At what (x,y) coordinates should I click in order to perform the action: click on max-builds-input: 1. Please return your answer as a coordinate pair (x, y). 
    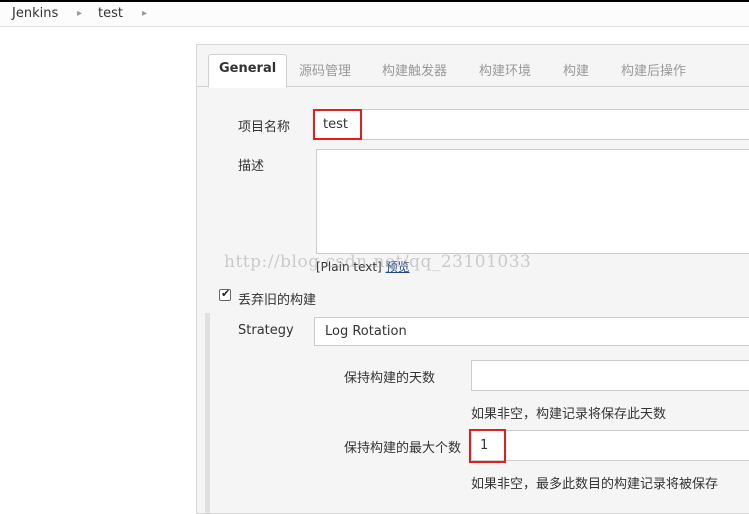
    Looking at the image, I should click on (610, 445).